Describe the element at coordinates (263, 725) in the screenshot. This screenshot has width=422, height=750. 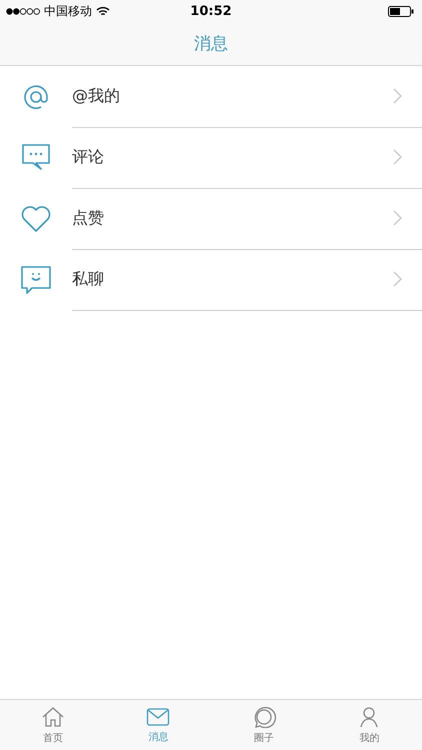
I see `tab-bar-item: 圈子` at that location.